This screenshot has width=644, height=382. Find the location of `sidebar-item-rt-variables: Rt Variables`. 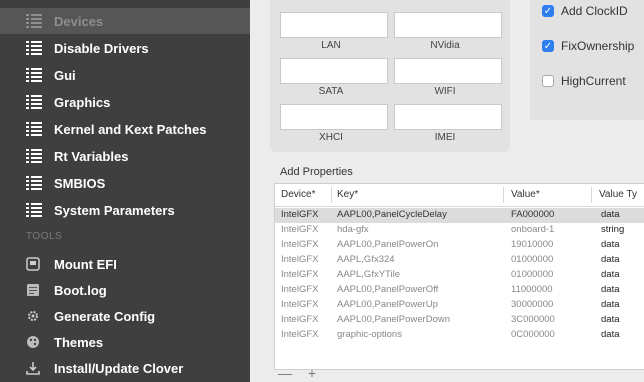

sidebar-item-rt-variables: Rt Variables is located at coordinates (125, 156).